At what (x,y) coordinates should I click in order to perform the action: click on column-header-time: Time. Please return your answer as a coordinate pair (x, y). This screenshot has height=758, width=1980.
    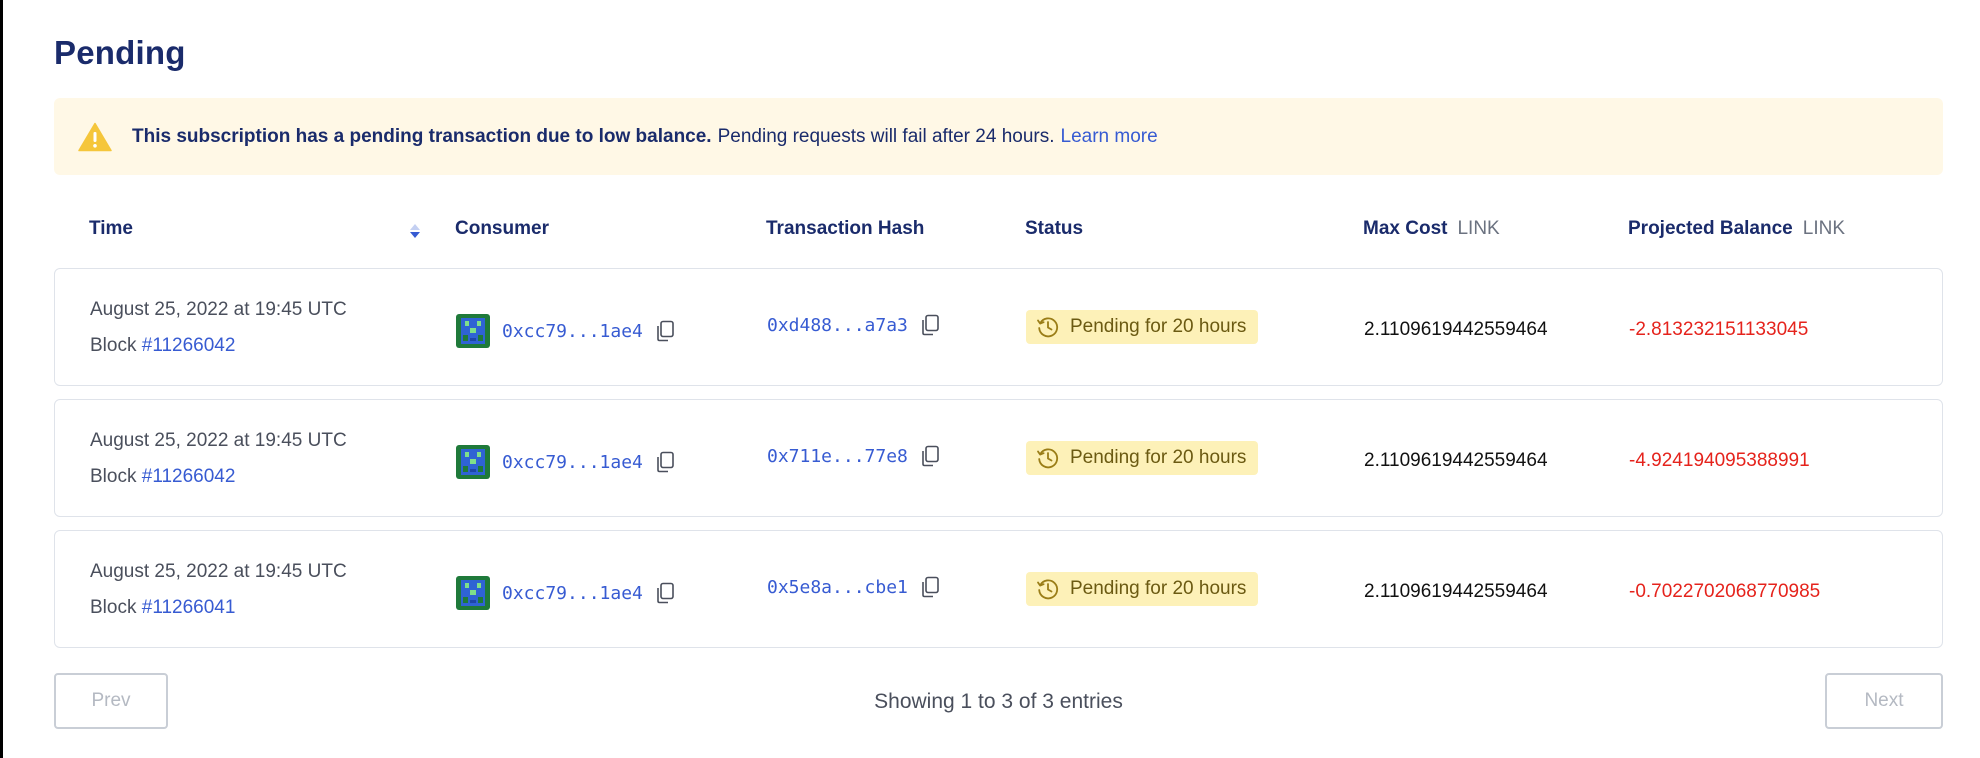
    Looking at the image, I should click on (111, 229).